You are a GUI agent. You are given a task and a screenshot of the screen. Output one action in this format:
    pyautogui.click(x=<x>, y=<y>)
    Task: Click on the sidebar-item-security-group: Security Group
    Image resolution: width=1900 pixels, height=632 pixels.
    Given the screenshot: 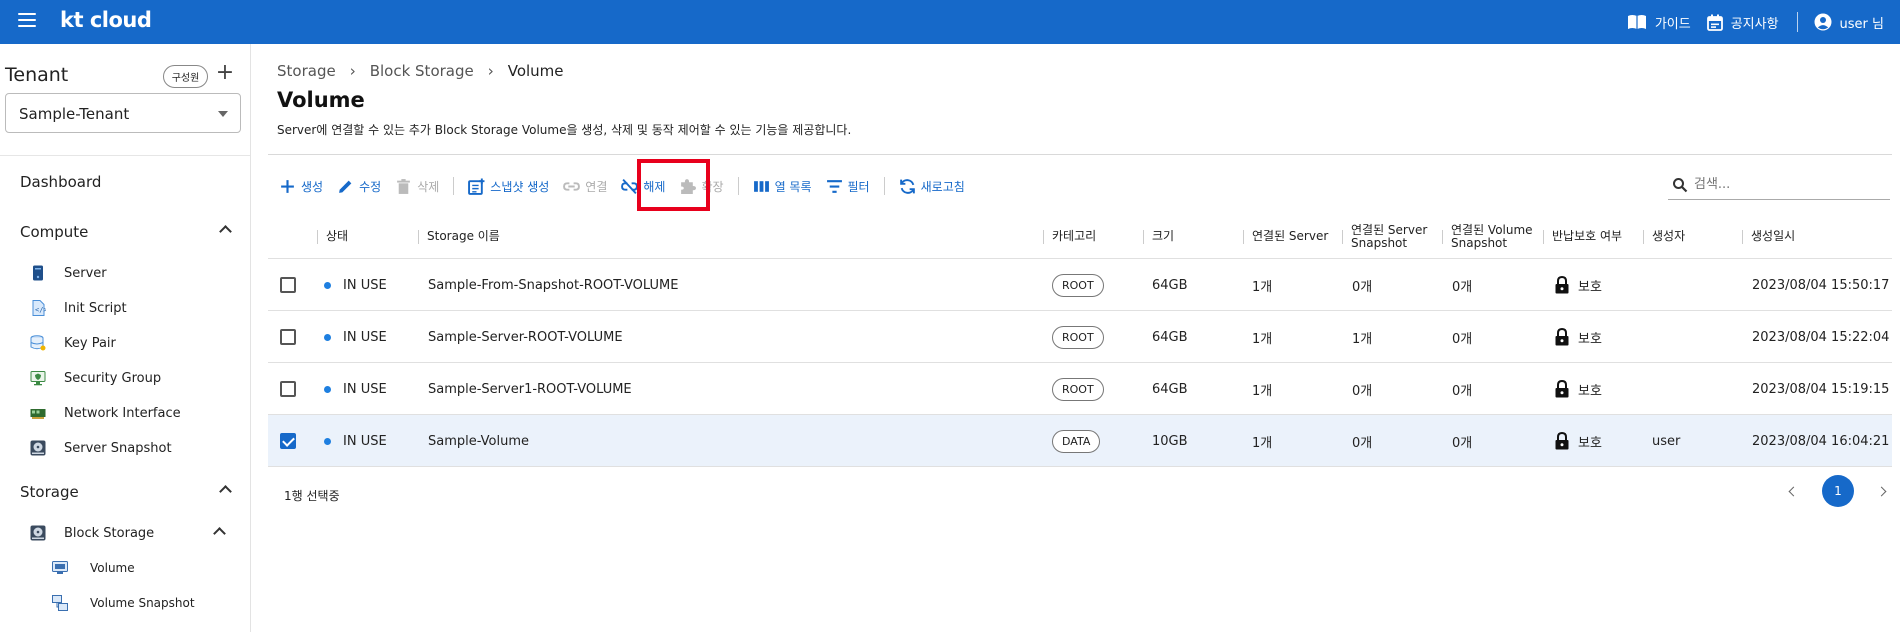 What is the action you would take?
    pyautogui.click(x=95, y=378)
    